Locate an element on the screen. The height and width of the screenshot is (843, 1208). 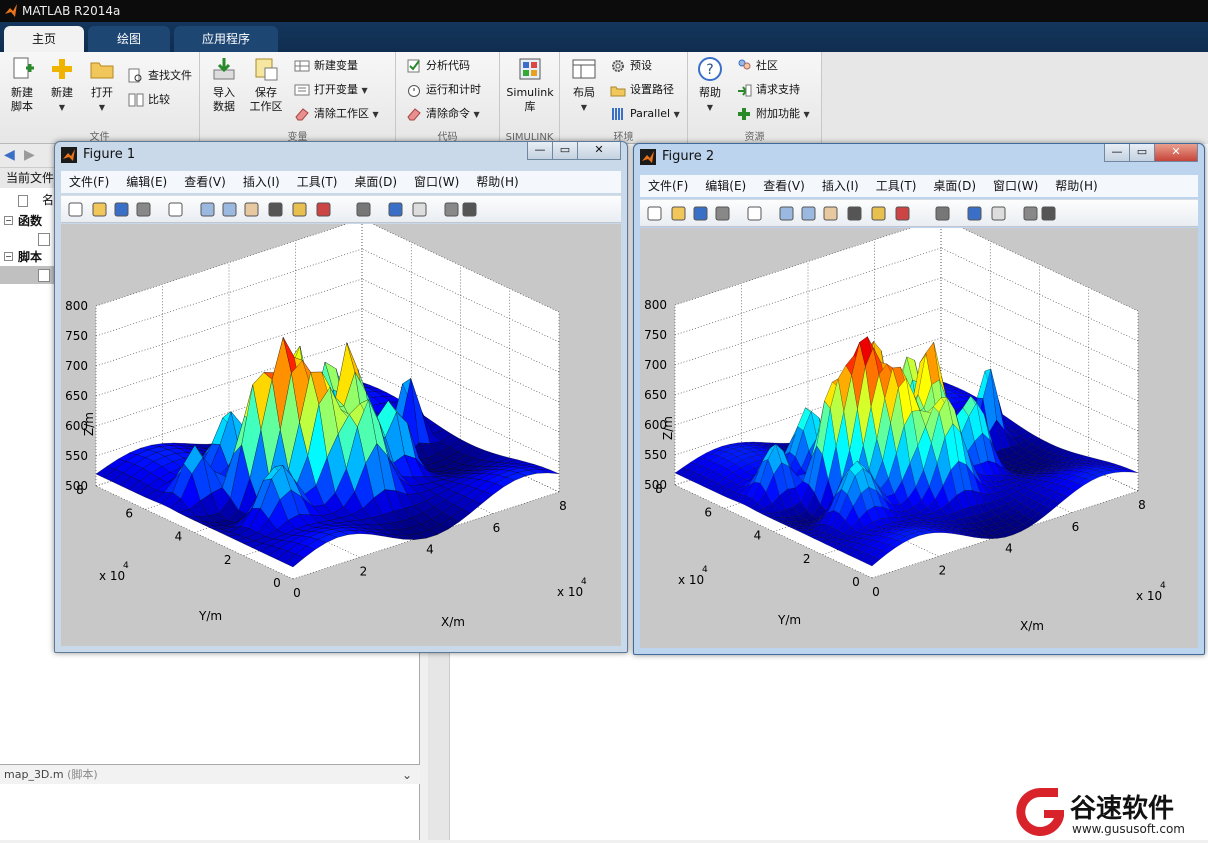
figure-1-title: Figure 1 is located at coordinates (109, 154).